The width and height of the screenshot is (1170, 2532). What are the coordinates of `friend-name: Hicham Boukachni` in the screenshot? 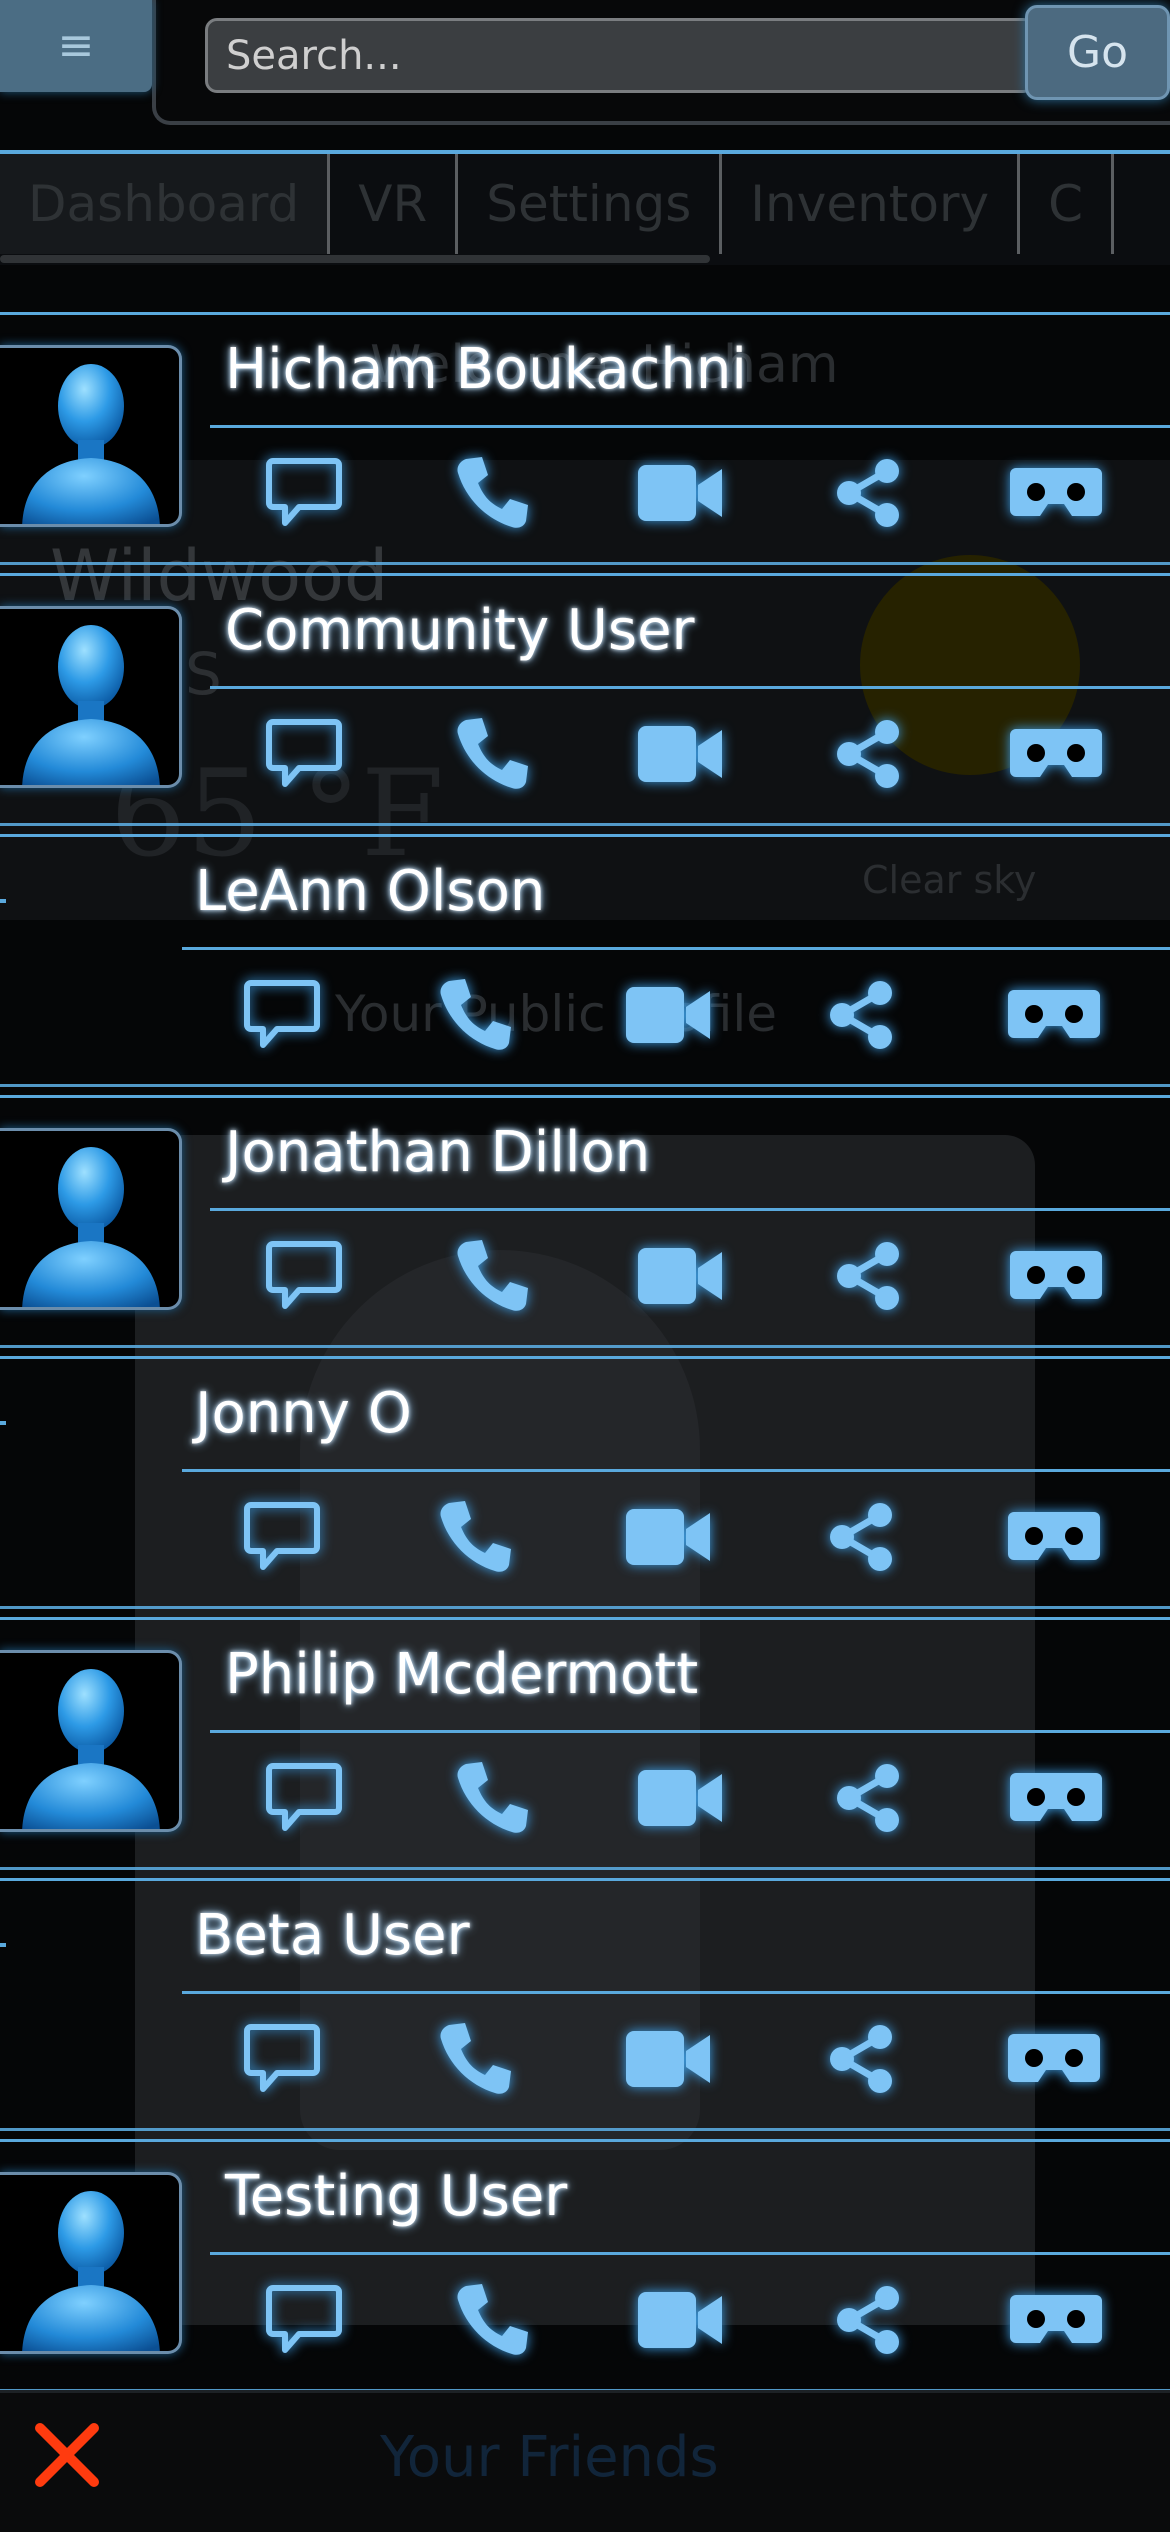 It's located at (486, 369).